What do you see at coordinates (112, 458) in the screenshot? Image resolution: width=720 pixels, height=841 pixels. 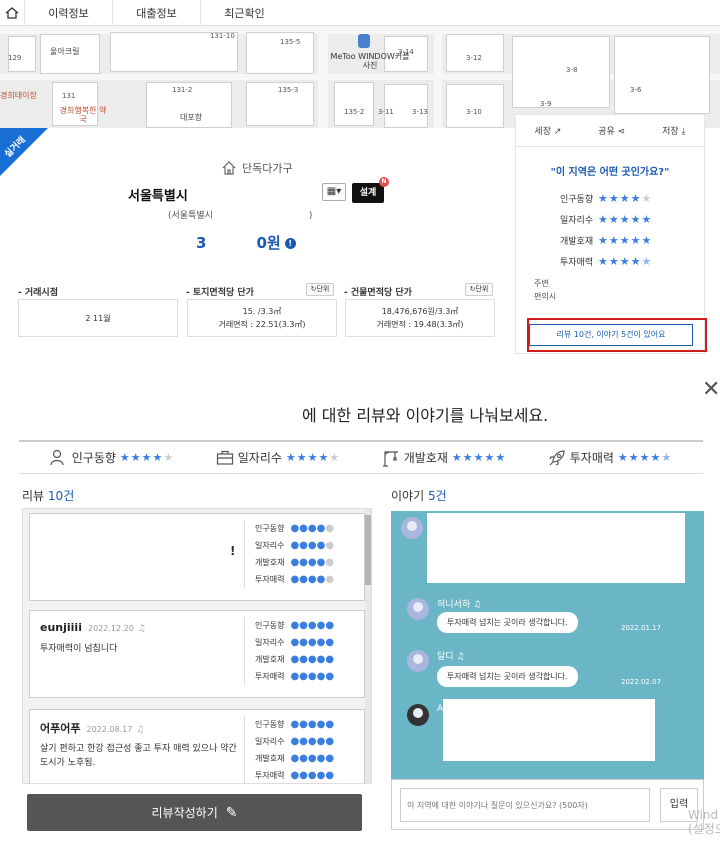 I see `category-population: 인구동향 ★★★★★` at bounding box center [112, 458].